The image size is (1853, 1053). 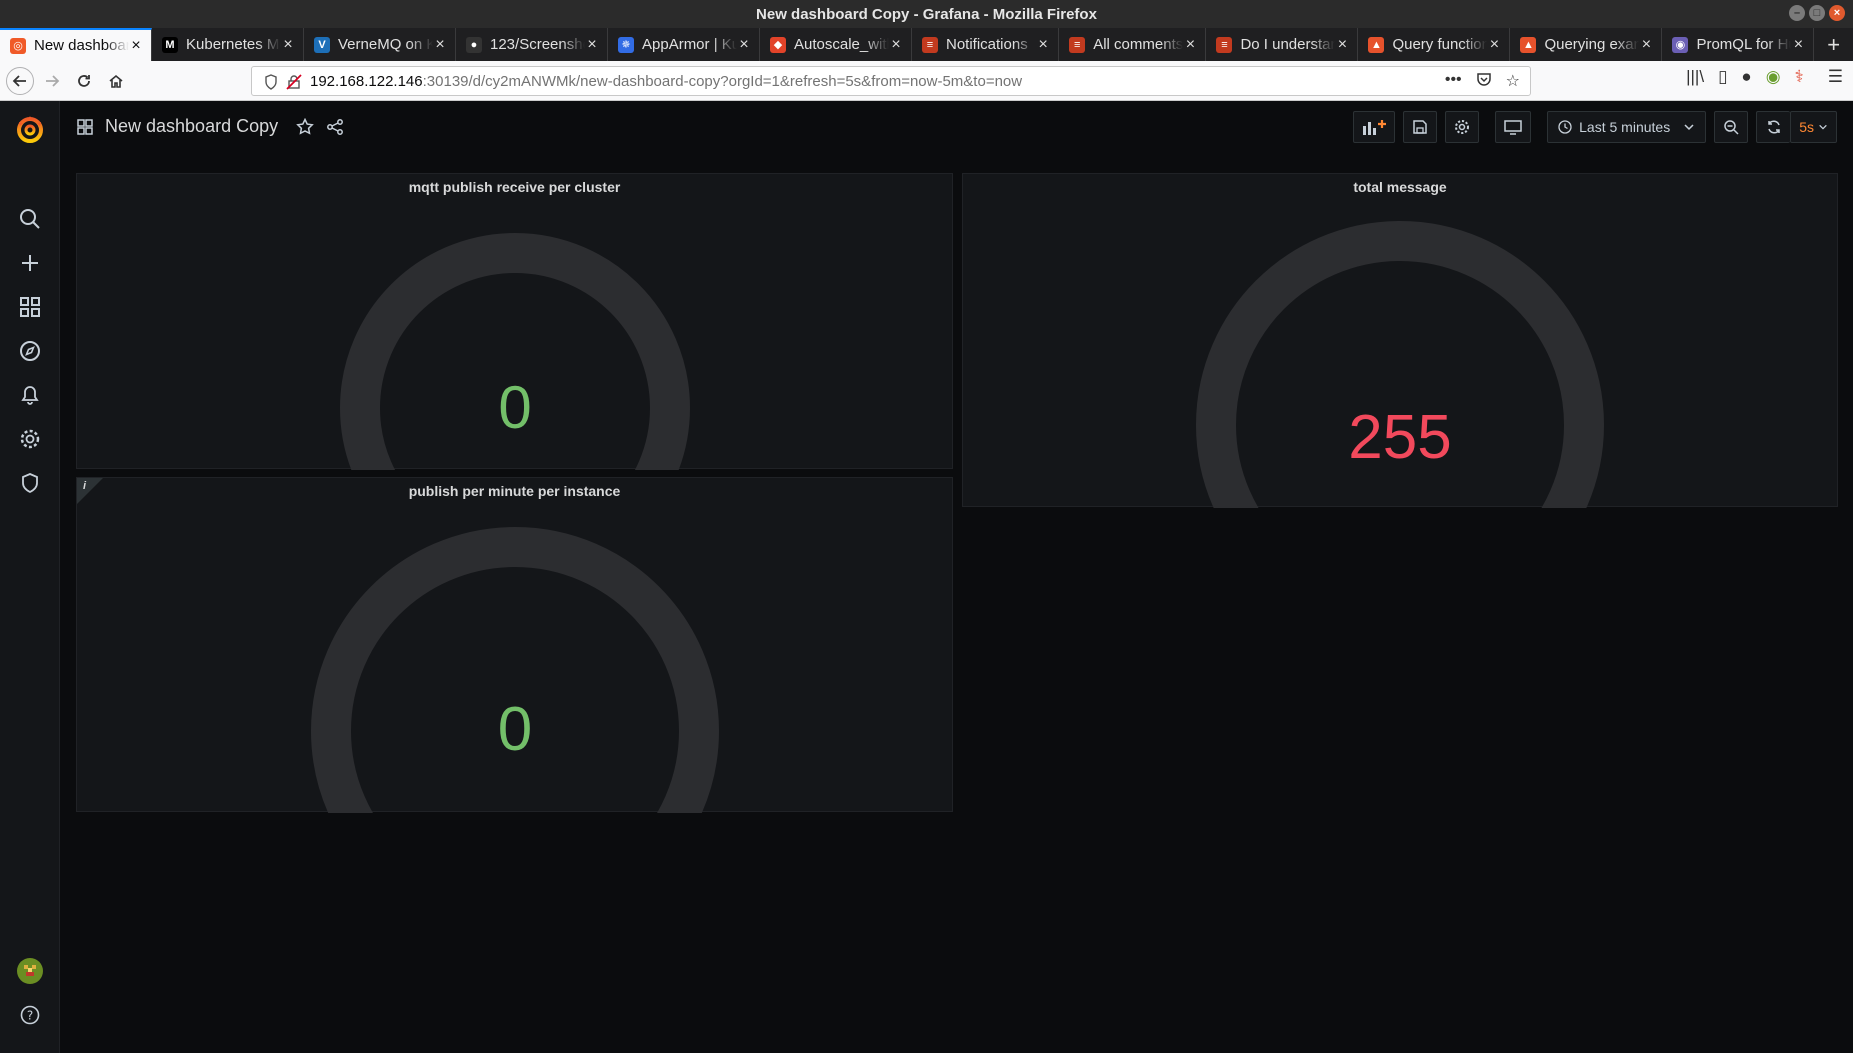 I want to click on tab-label: AppArmor | Kubernetes, so click(x=689, y=44).